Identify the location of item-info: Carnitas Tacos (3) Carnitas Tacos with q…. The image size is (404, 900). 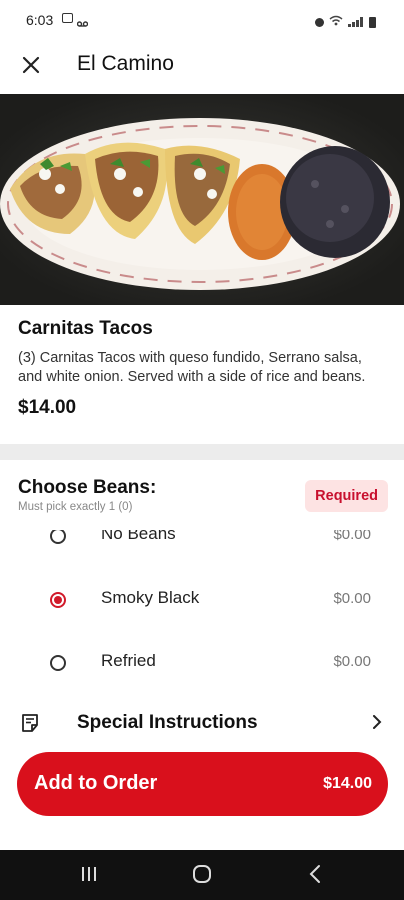
(202, 368).